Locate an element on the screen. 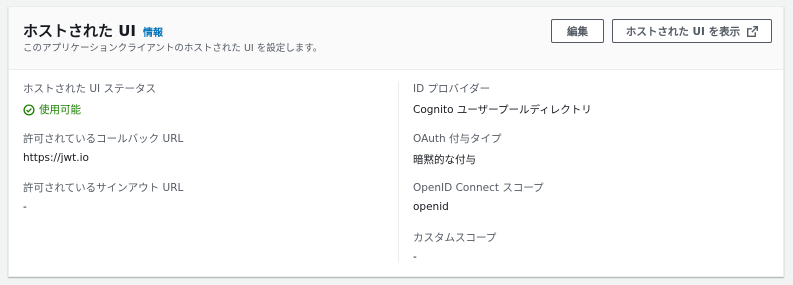 The width and height of the screenshot is (793, 285). panel-title: ホストされた UI is located at coordinates (79, 31).